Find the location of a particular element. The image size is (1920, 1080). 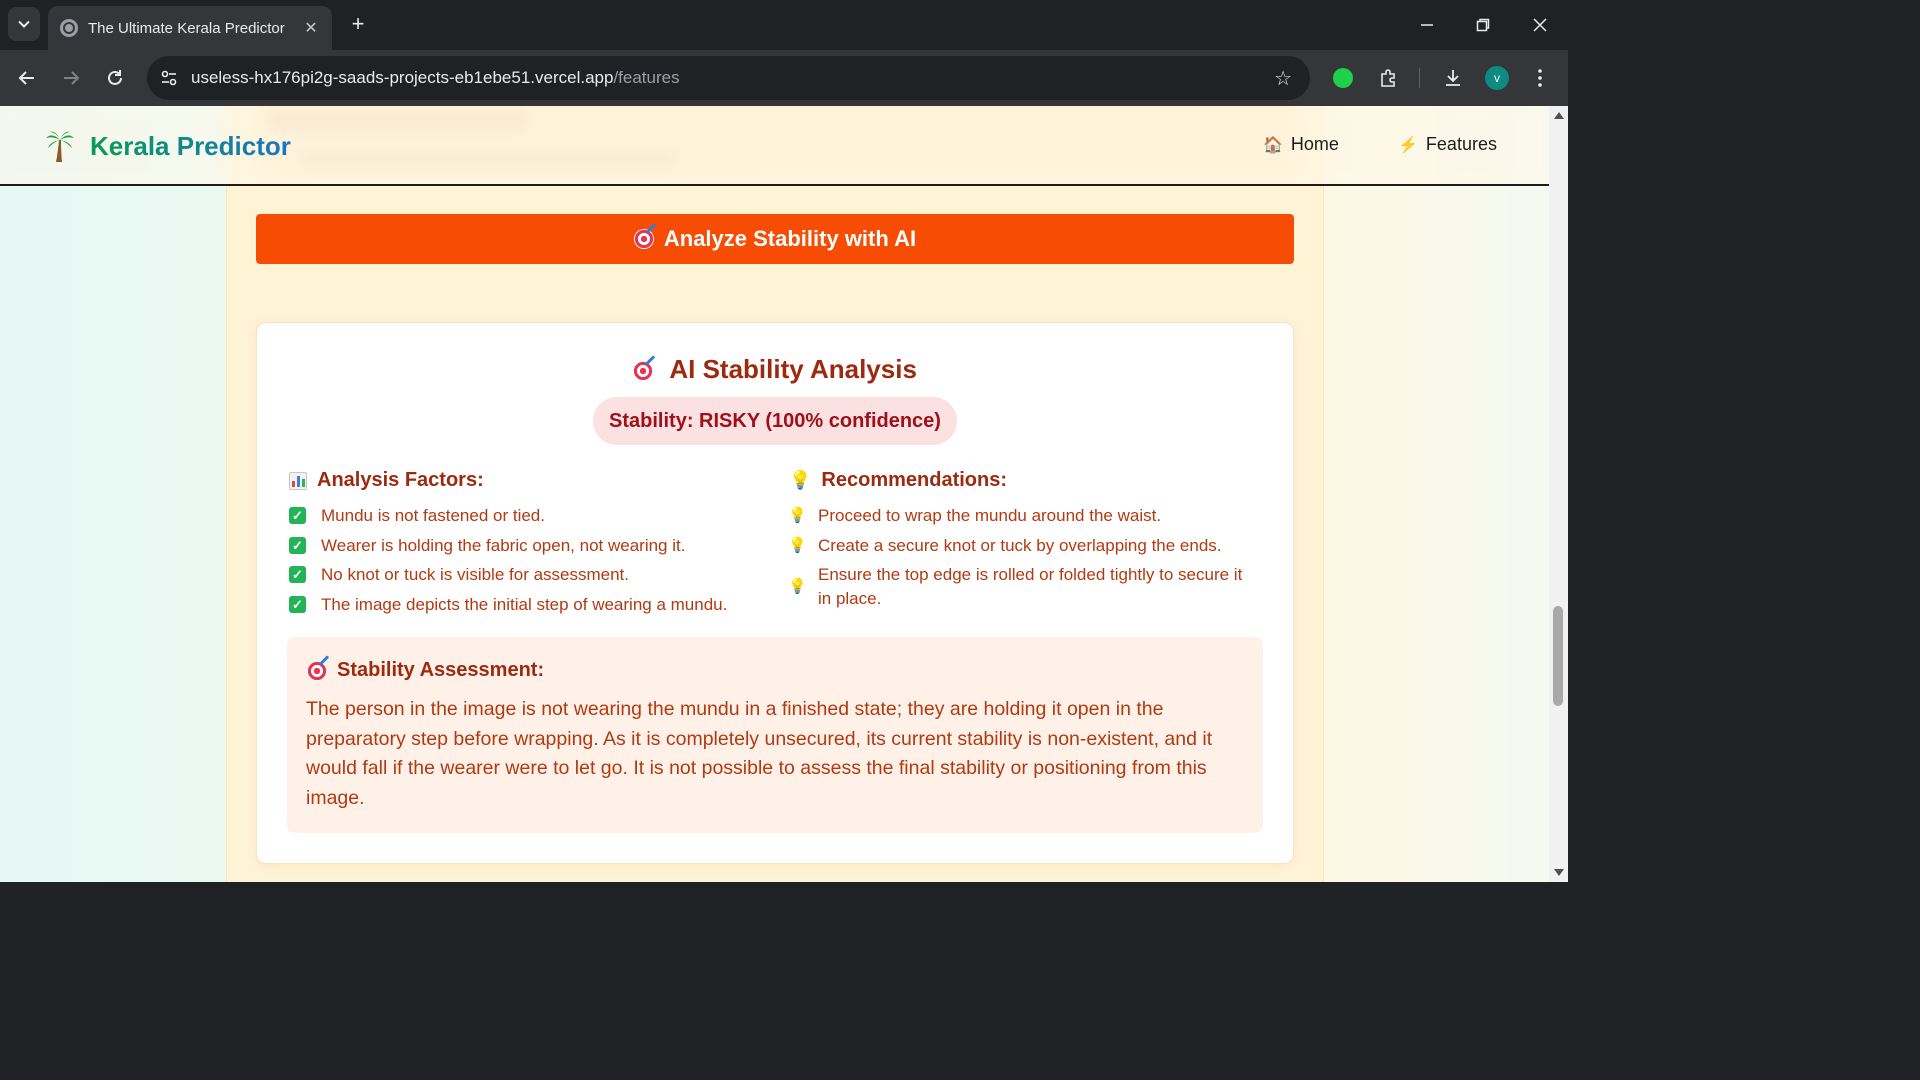

forward-icon is located at coordinates (72, 78).